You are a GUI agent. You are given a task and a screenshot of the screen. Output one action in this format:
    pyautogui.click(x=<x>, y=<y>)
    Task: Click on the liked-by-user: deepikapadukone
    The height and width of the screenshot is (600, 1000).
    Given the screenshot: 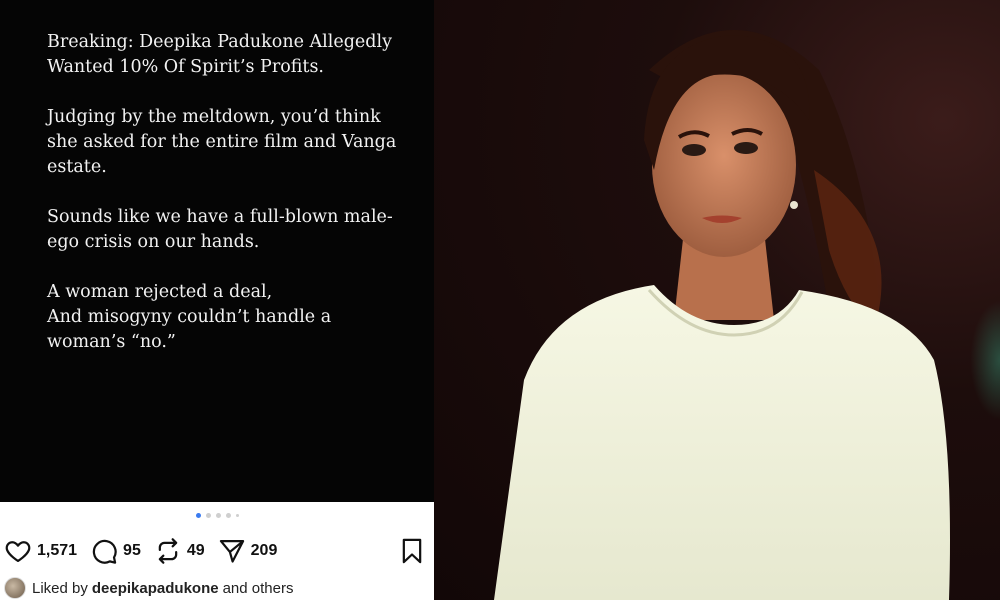 What is the action you would take?
    pyautogui.click(x=155, y=588)
    